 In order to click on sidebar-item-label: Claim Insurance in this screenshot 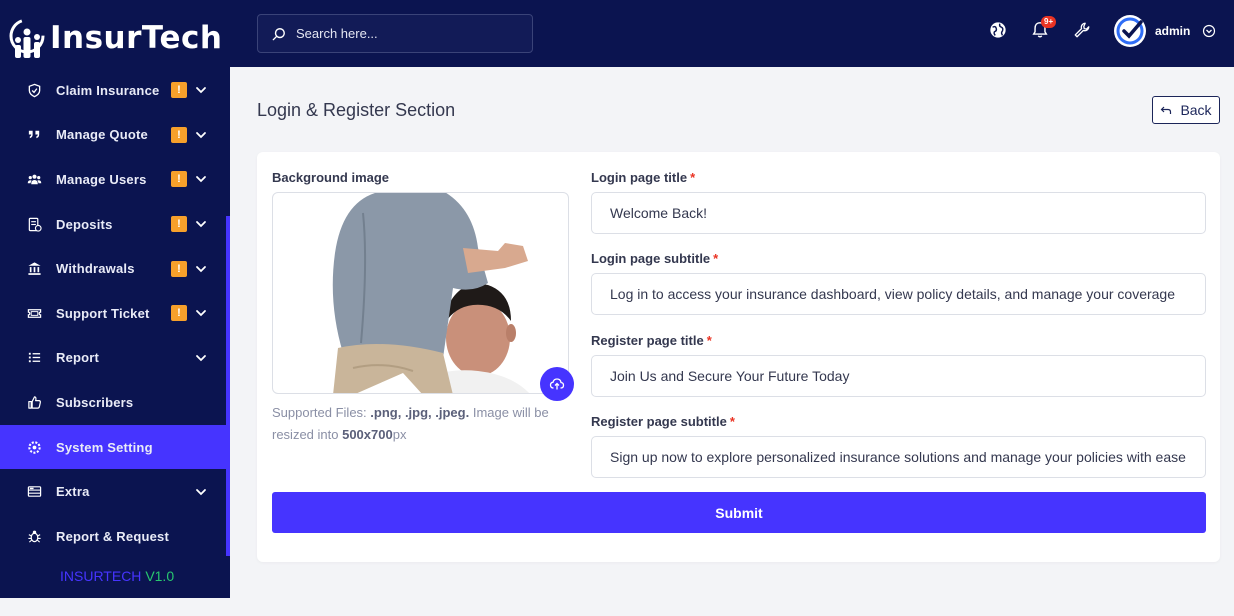, I will do `click(108, 90)`.